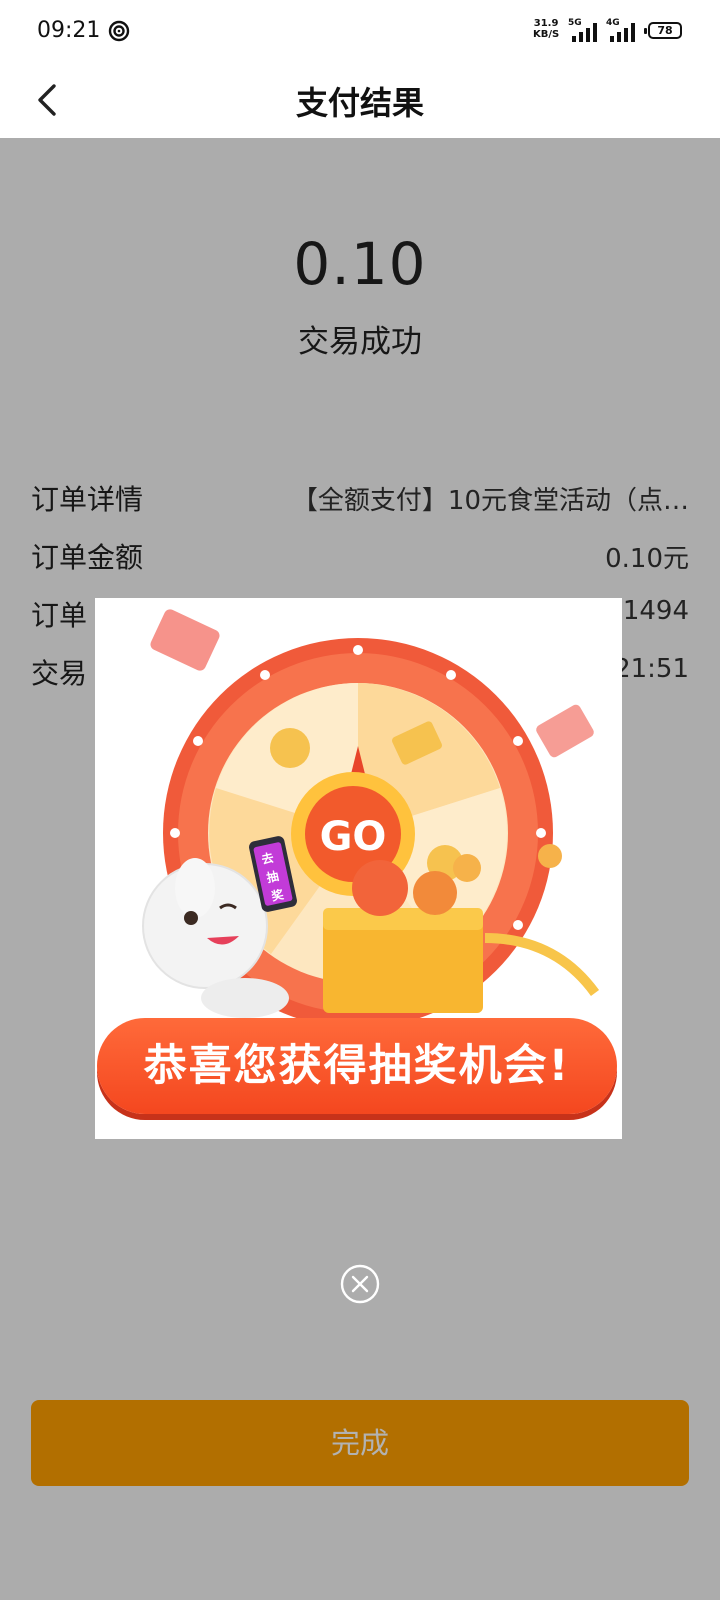  I want to click on net-speed: 31.9 KB/S, so click(546, 29).